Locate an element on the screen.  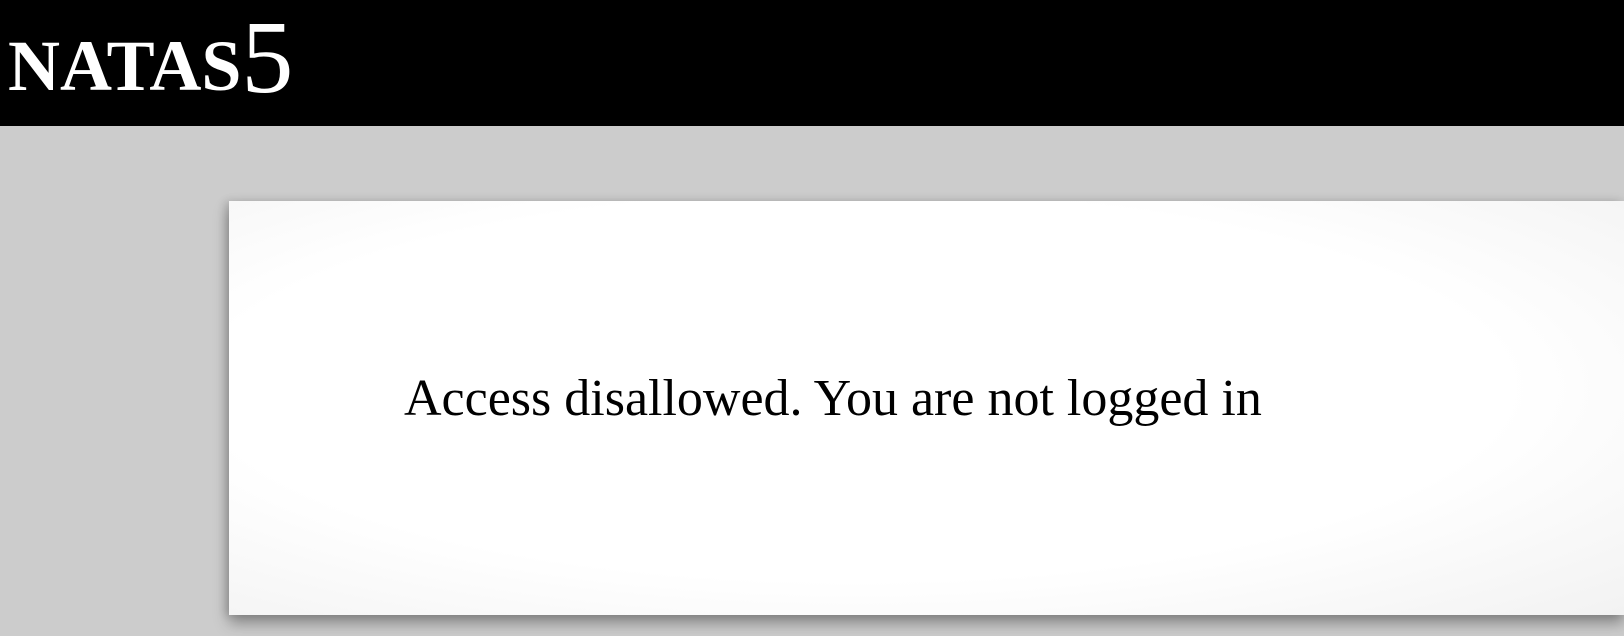
access-message: Access disallowed. You are not logged in is located at coordinates (833, 398).